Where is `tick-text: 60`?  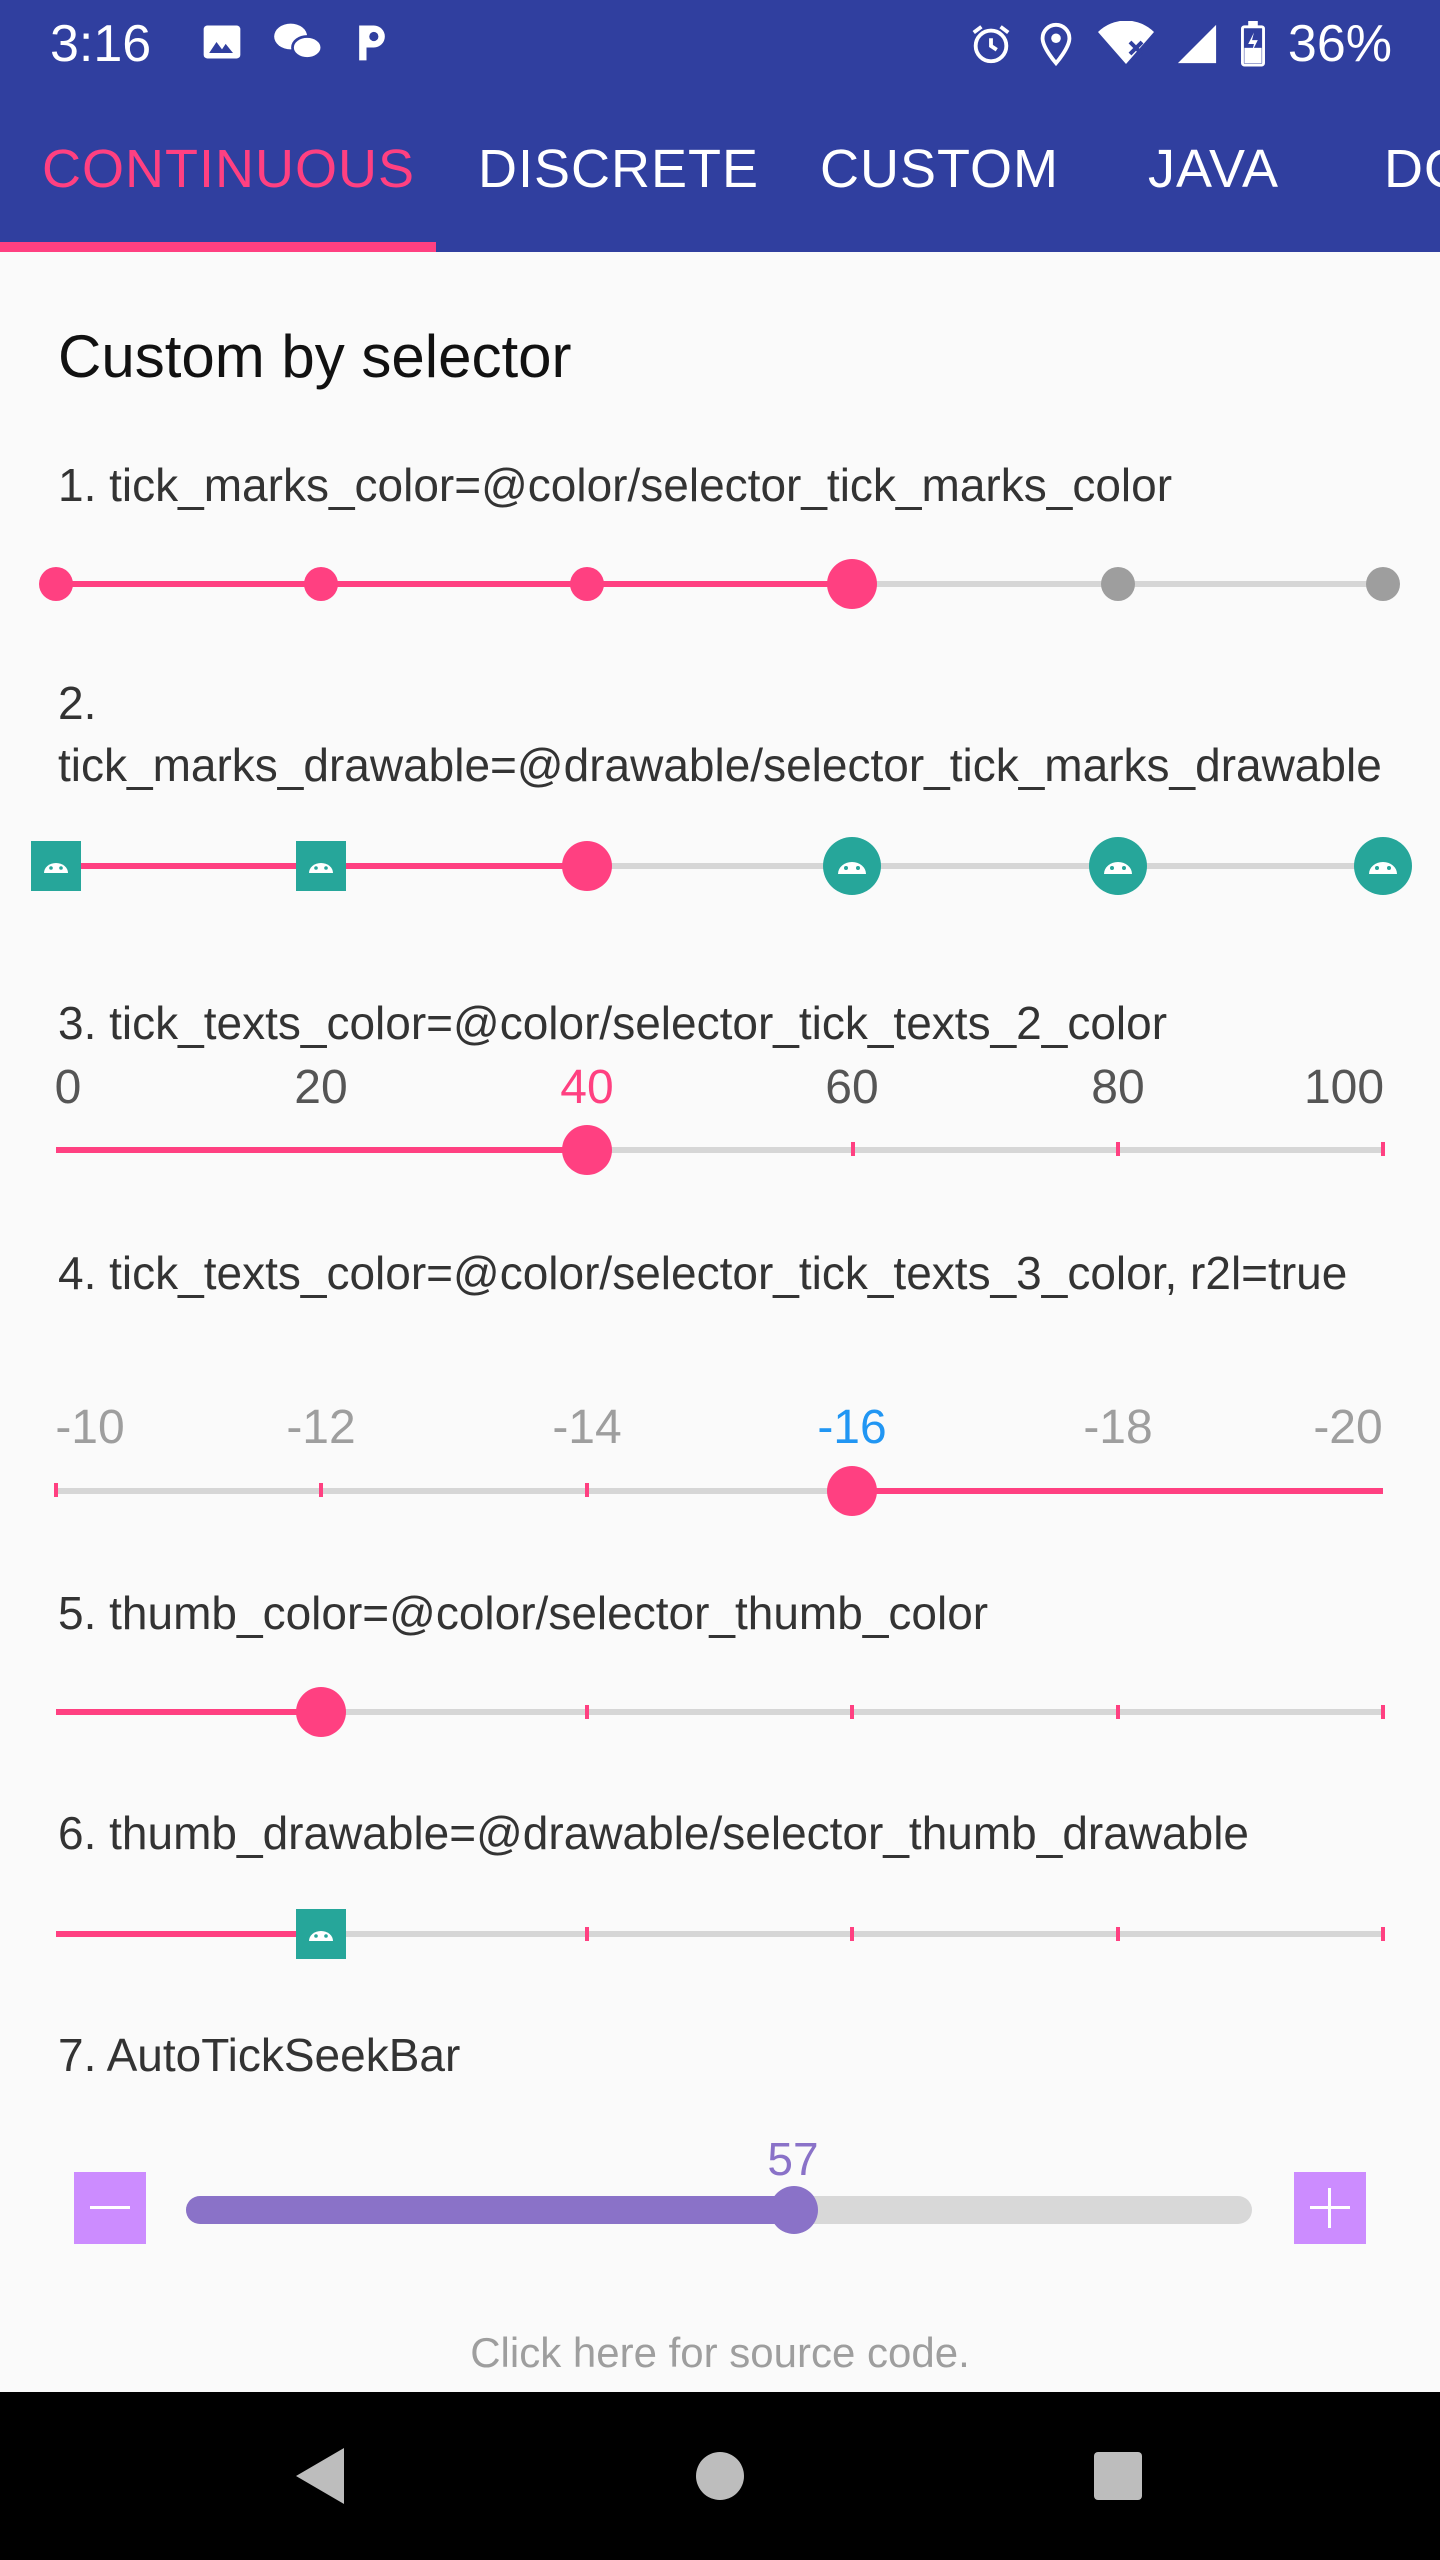
tick-text: 60 is located at coordinates (852, 1087).